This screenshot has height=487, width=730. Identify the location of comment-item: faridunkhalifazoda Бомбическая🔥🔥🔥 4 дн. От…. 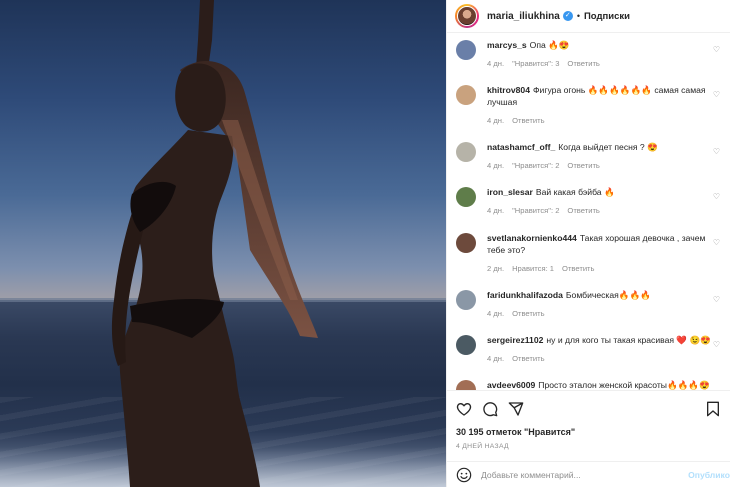
(588, 303).